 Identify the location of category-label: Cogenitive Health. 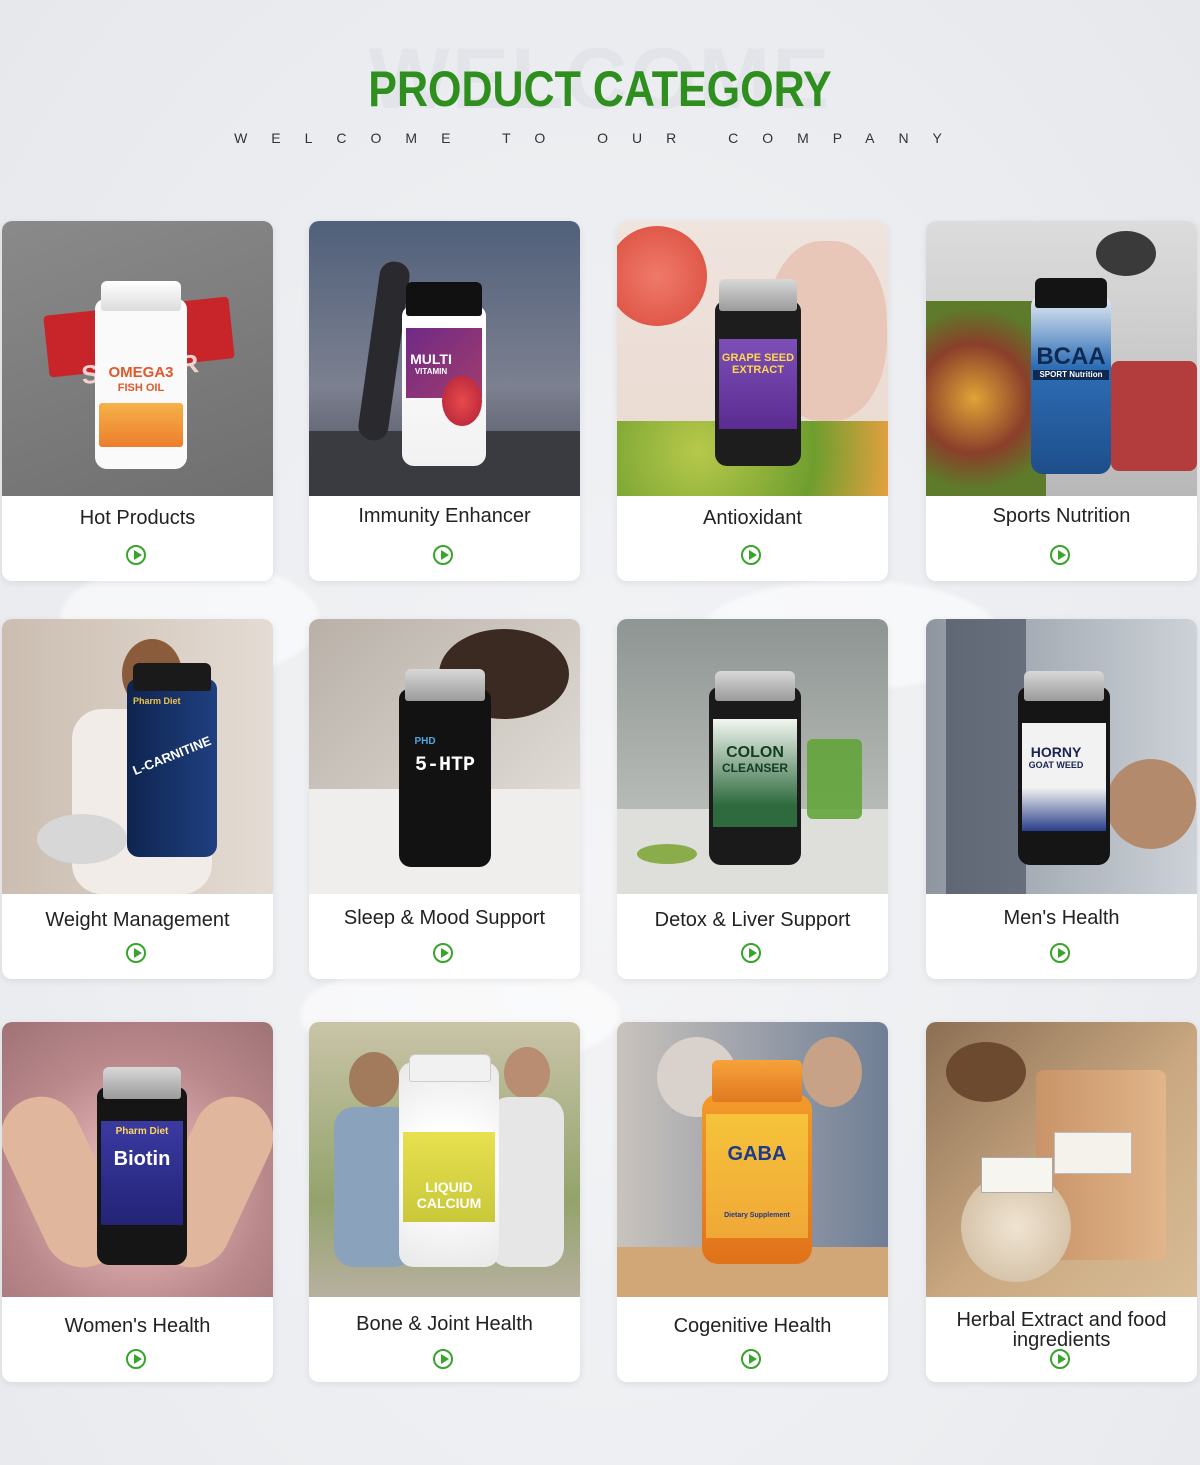
(752, 1326).